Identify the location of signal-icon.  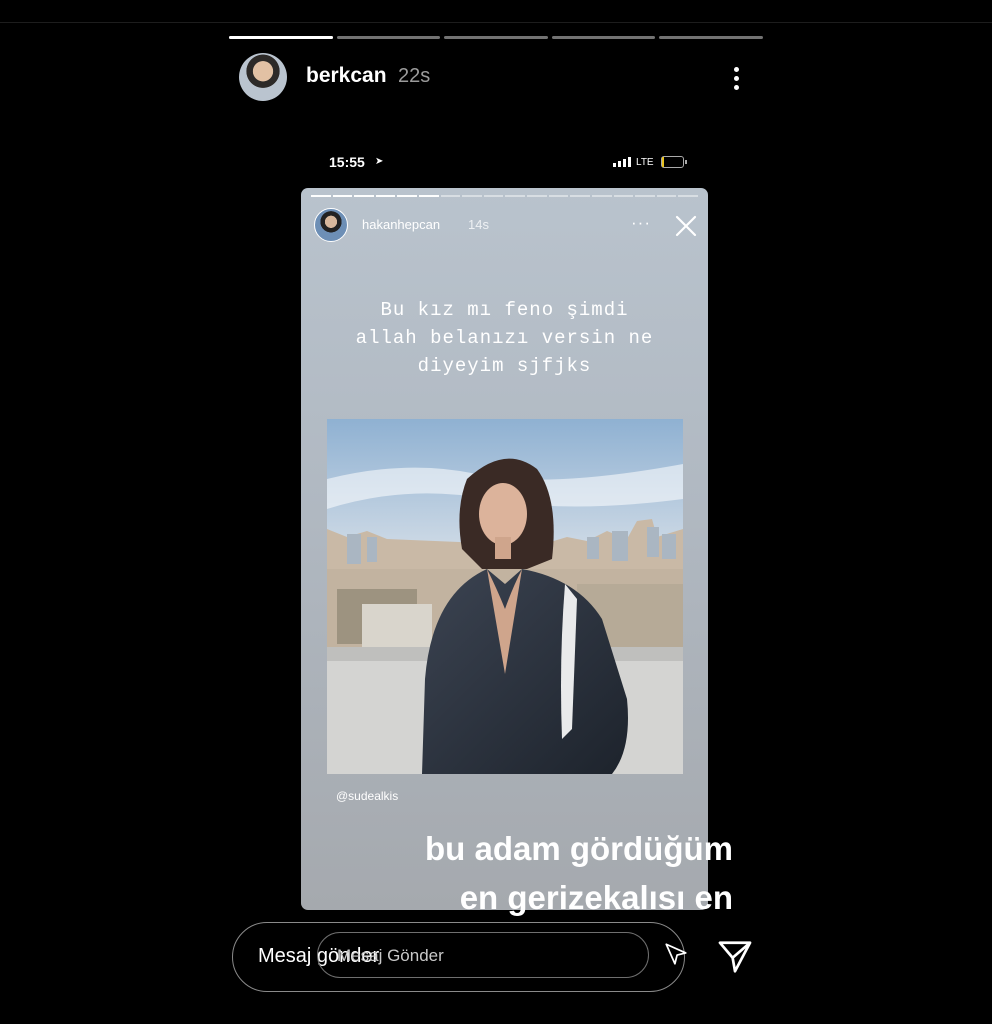
(622, 161).